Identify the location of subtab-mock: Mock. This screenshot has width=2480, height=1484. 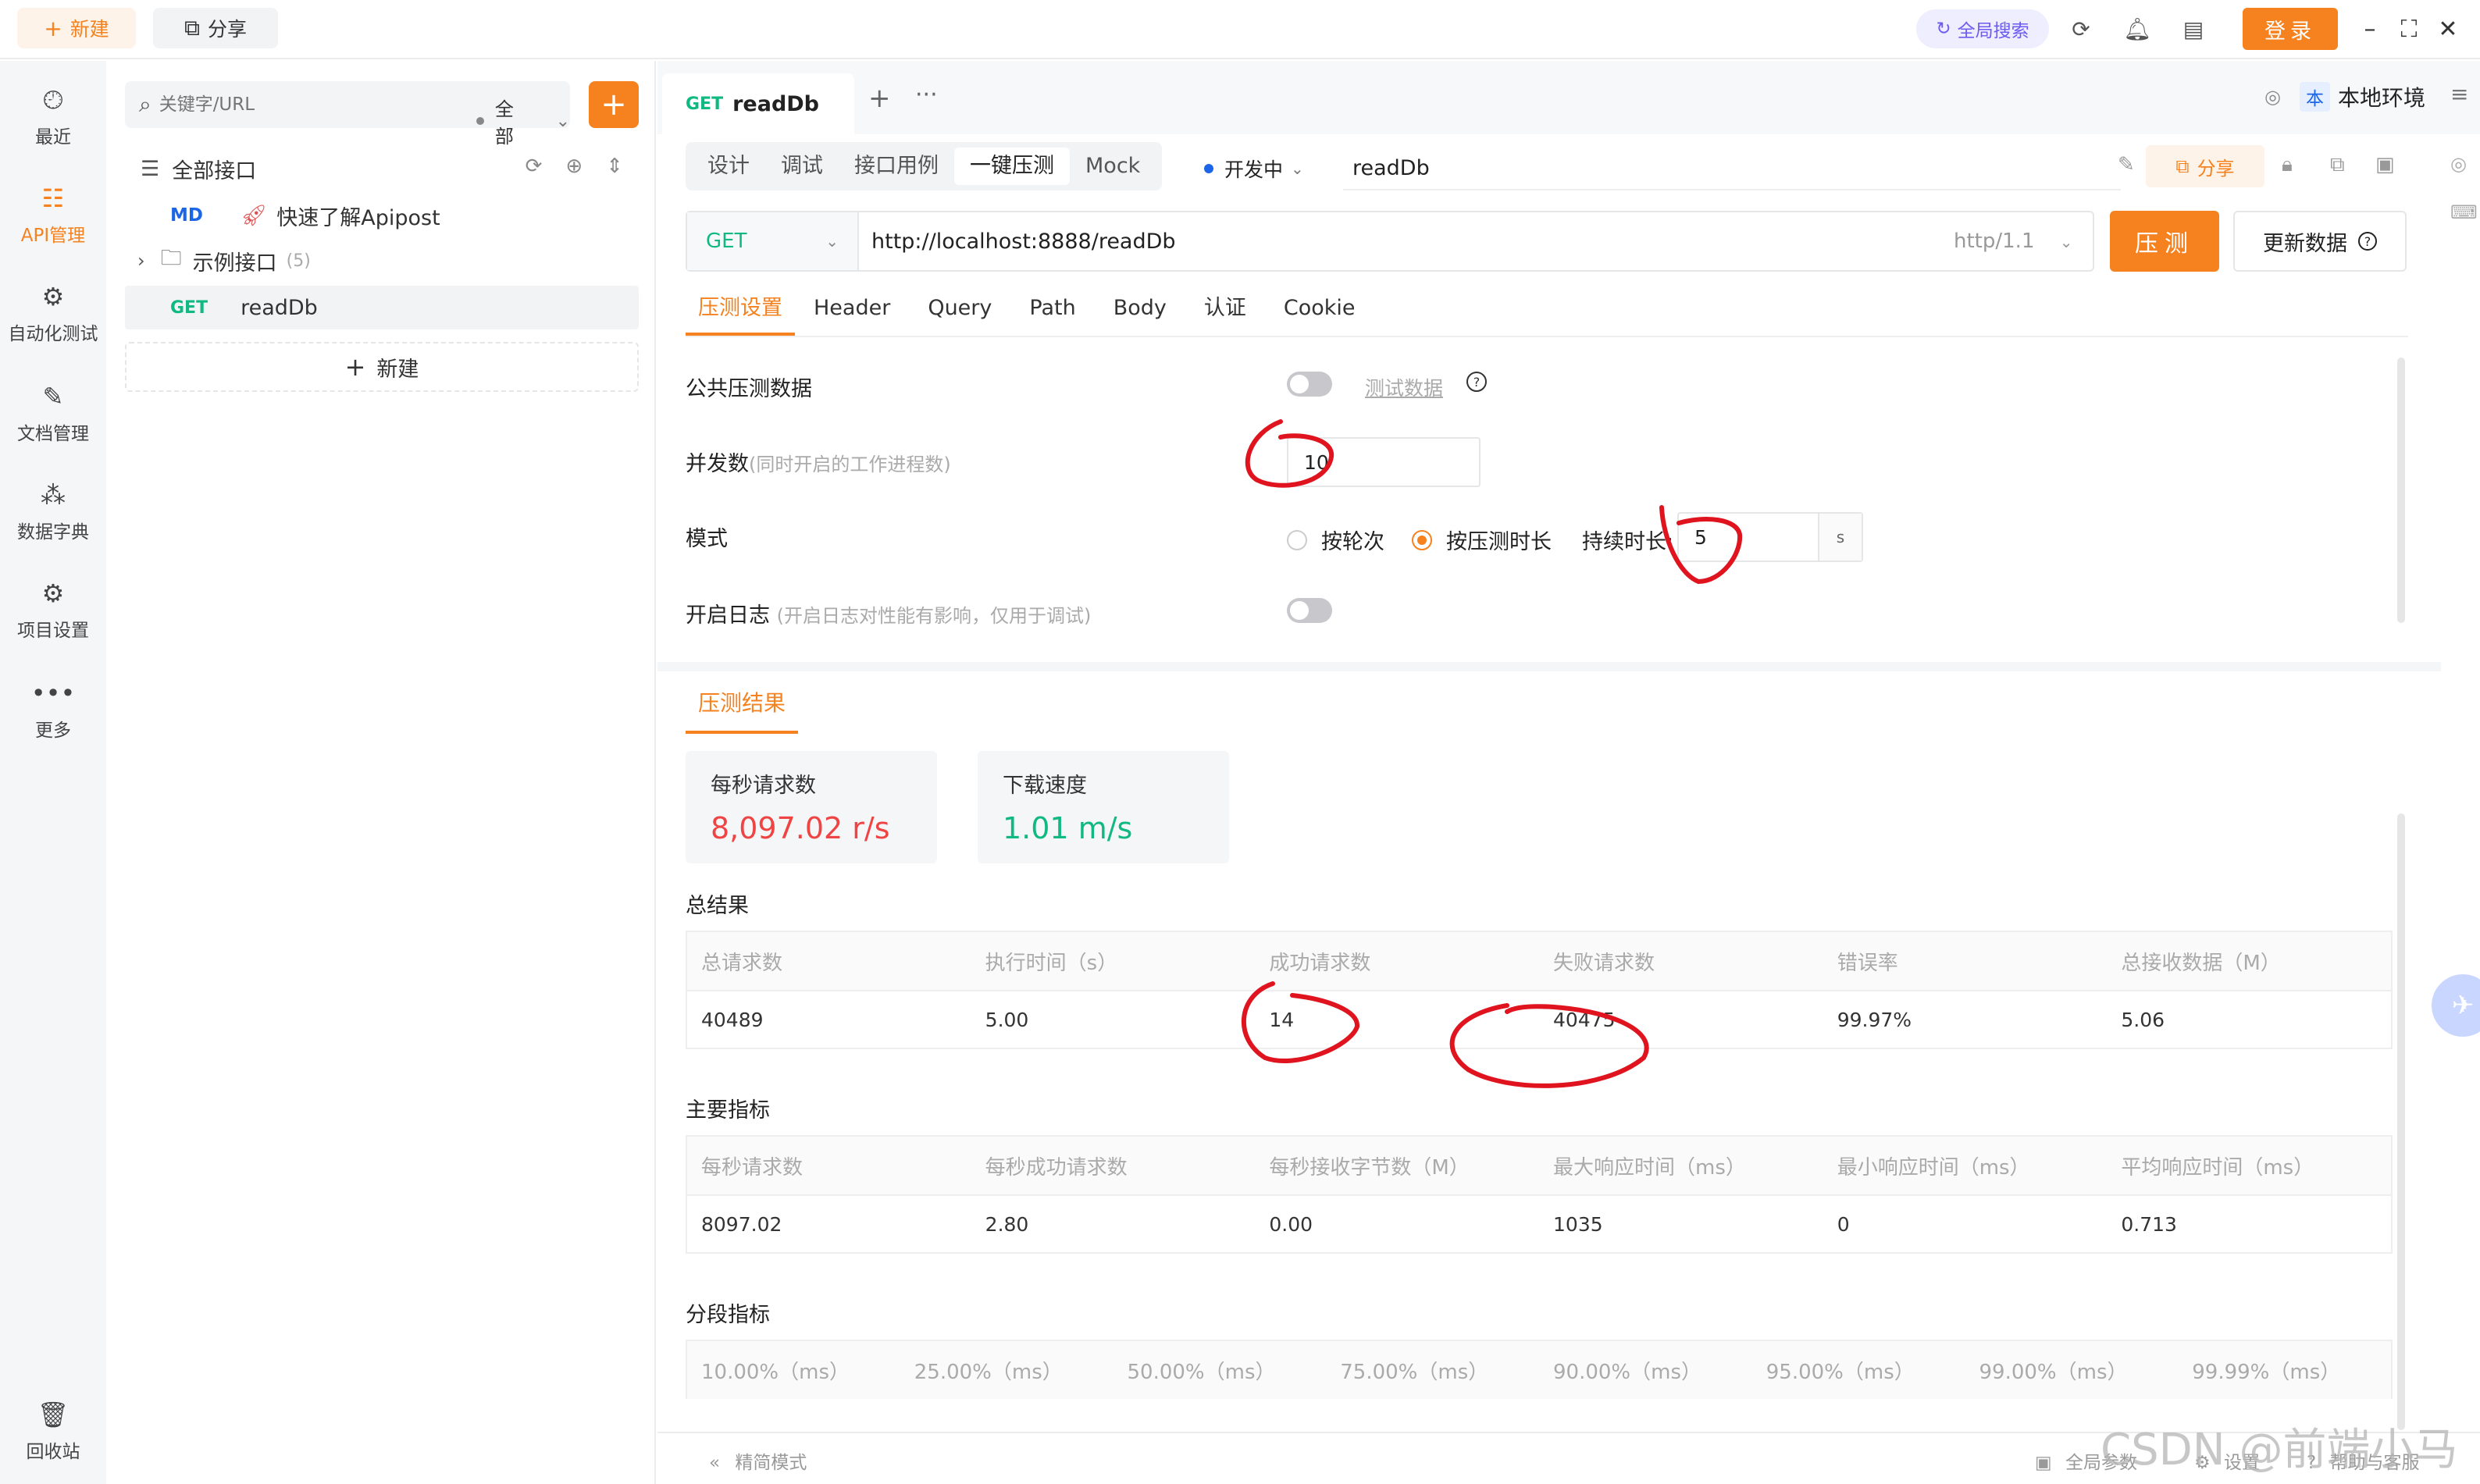
(1113, 166).